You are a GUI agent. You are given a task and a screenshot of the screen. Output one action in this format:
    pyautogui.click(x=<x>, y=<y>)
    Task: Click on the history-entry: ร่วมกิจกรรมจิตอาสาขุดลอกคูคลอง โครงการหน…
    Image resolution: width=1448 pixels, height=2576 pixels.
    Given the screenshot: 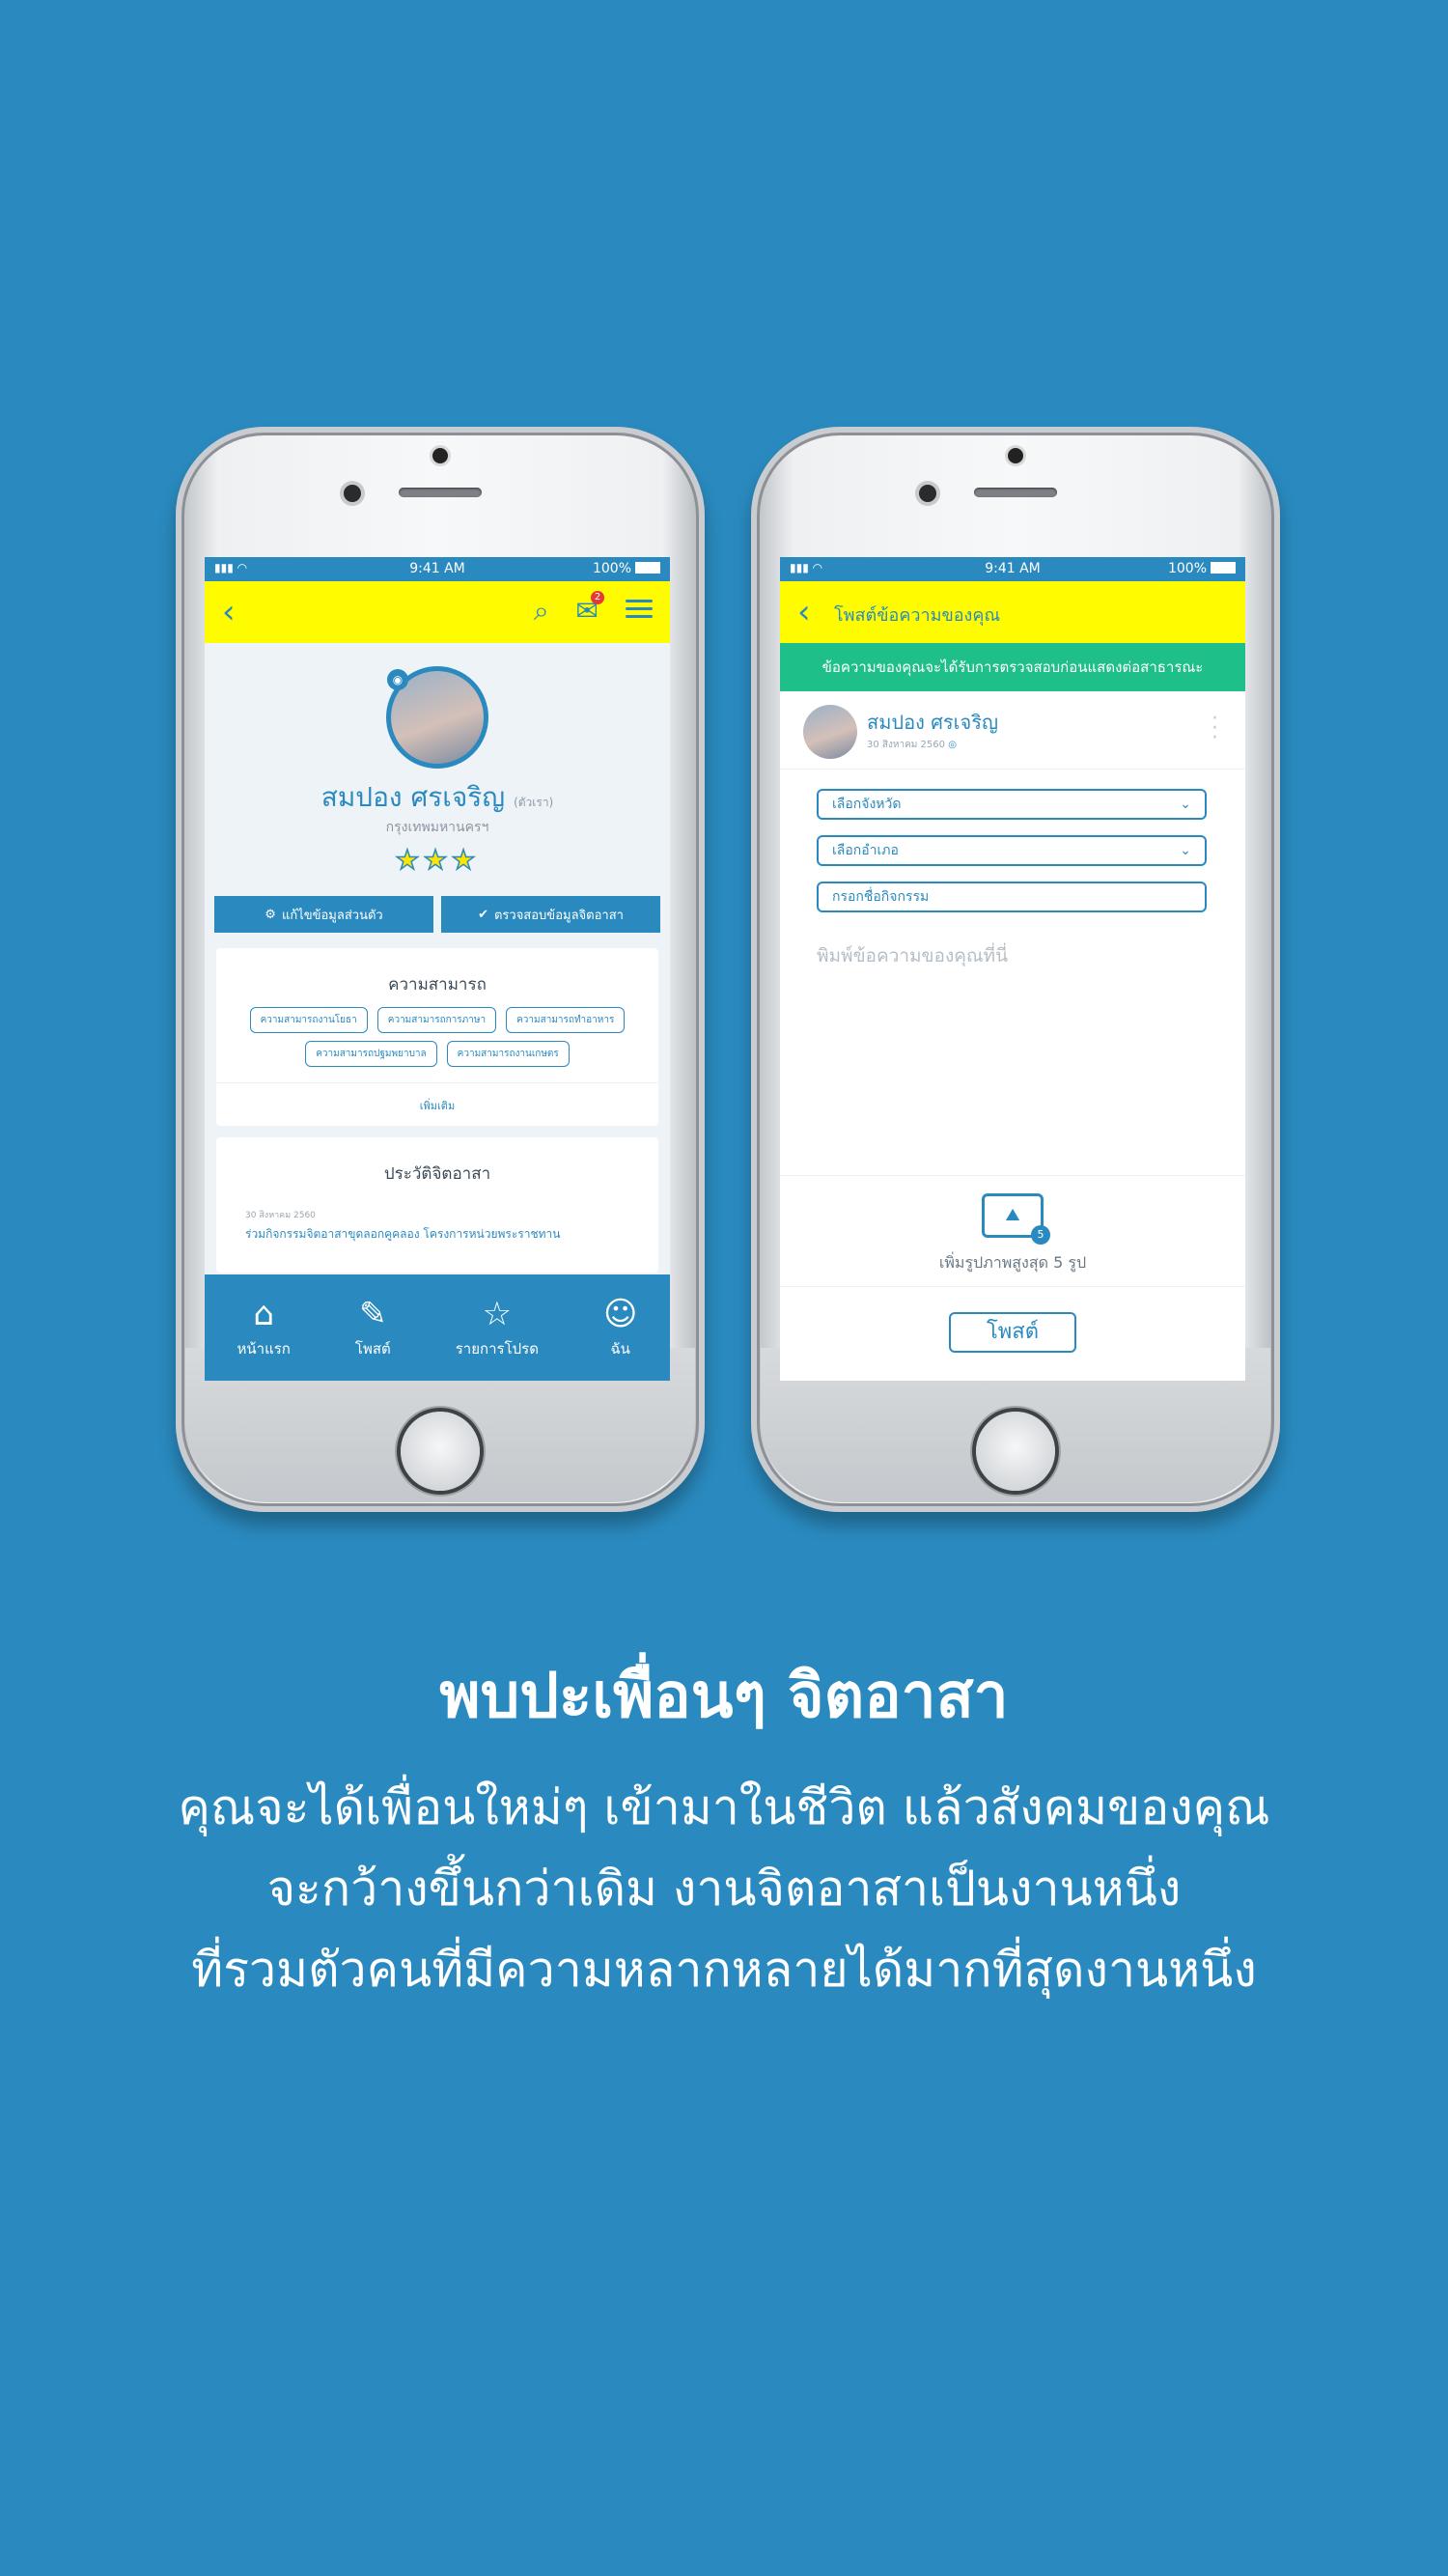 What is the action you would take?
    pyautogui.click(x=437, y=1233)
    